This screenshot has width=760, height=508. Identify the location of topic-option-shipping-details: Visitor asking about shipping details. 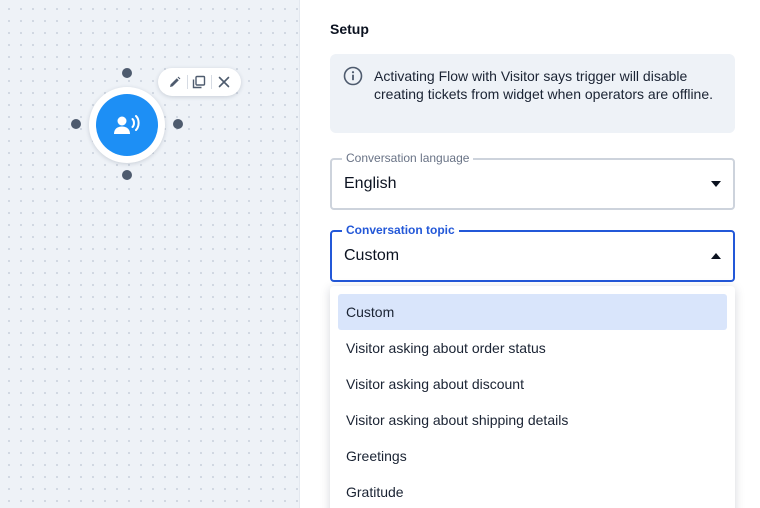
(532, 420).